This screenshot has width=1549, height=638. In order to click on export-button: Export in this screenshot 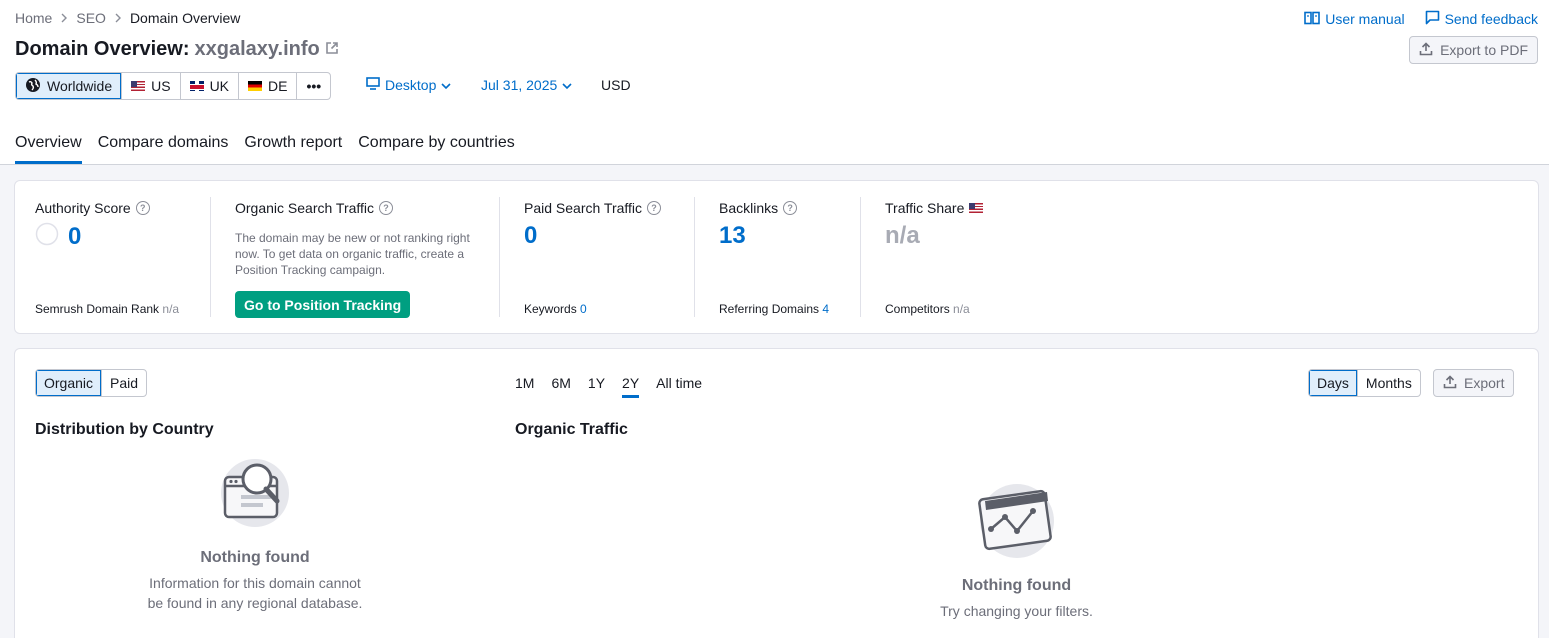, I will do `click(1474, 383)`.